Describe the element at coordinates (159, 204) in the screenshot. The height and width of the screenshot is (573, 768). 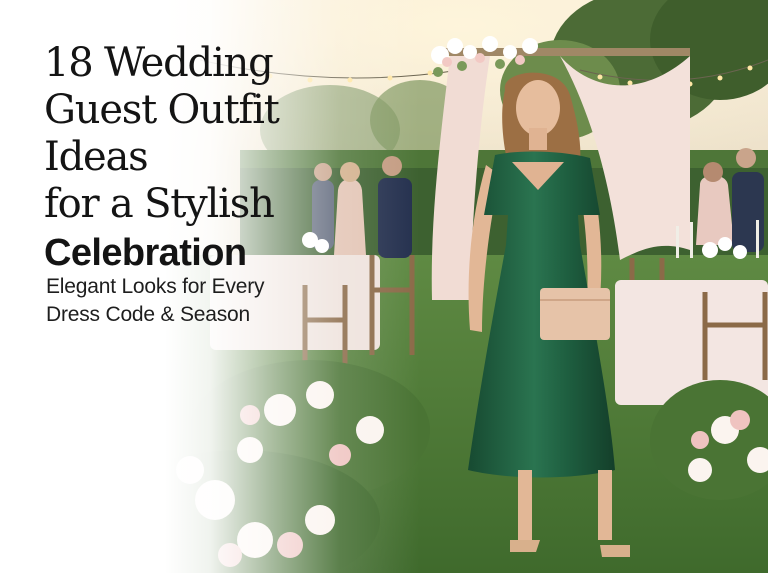
I see `headline-line-3: for a Stylish` at that location.